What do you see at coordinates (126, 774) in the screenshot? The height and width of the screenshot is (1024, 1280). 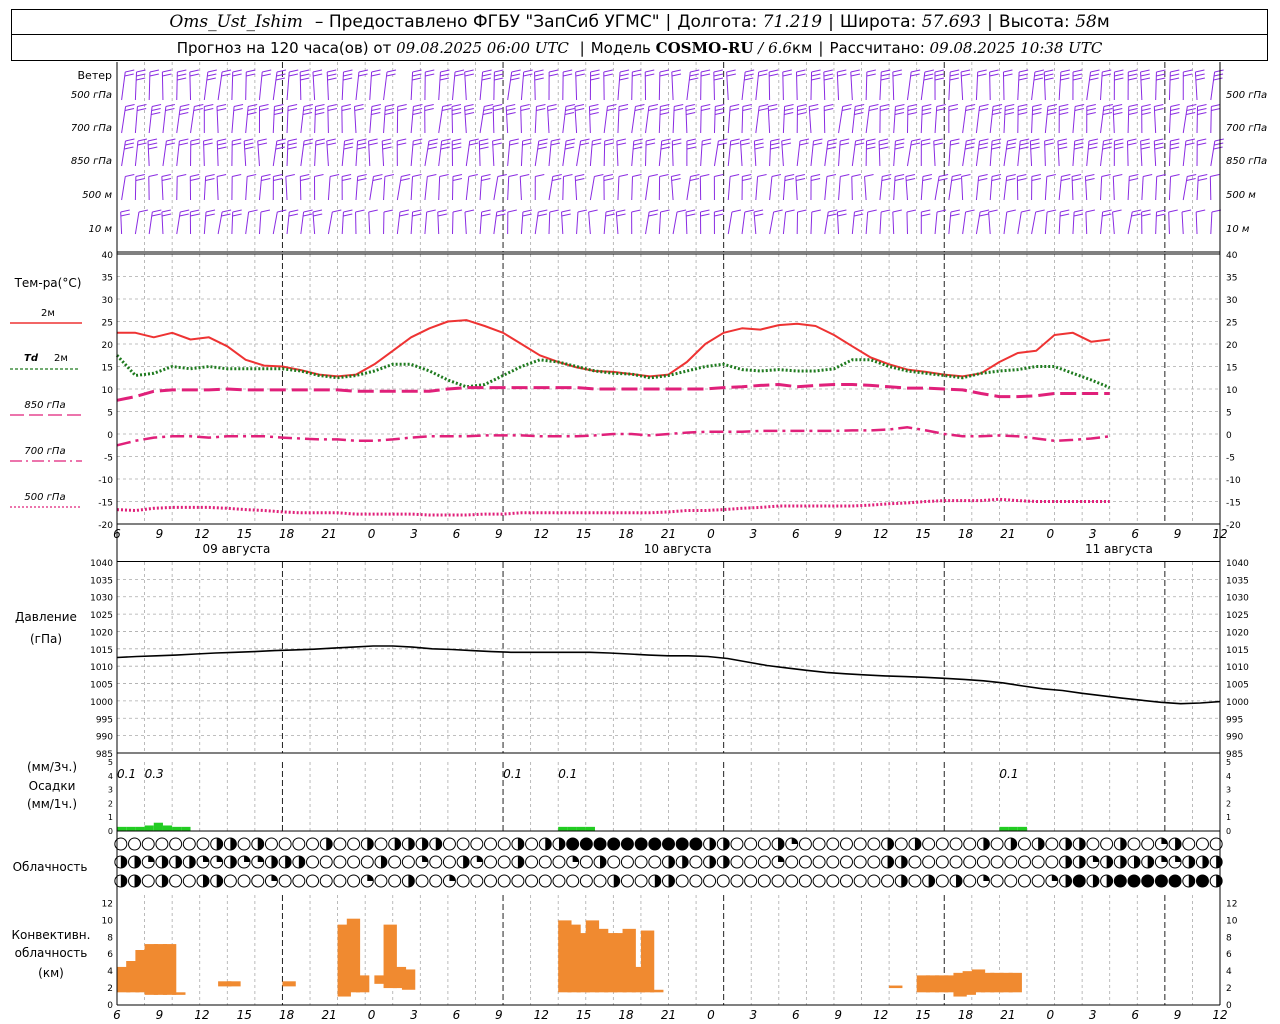 I see `prec-amount-label: 0.1` at bounding box center [126, 774].